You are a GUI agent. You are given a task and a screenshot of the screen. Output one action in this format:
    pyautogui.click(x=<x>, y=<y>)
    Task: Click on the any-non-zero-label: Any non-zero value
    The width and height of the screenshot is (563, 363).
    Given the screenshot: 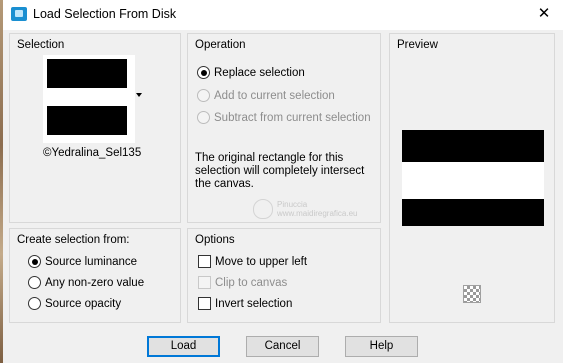 What is the action you would take?
    pyautogui.click(x=95, y=282)
    